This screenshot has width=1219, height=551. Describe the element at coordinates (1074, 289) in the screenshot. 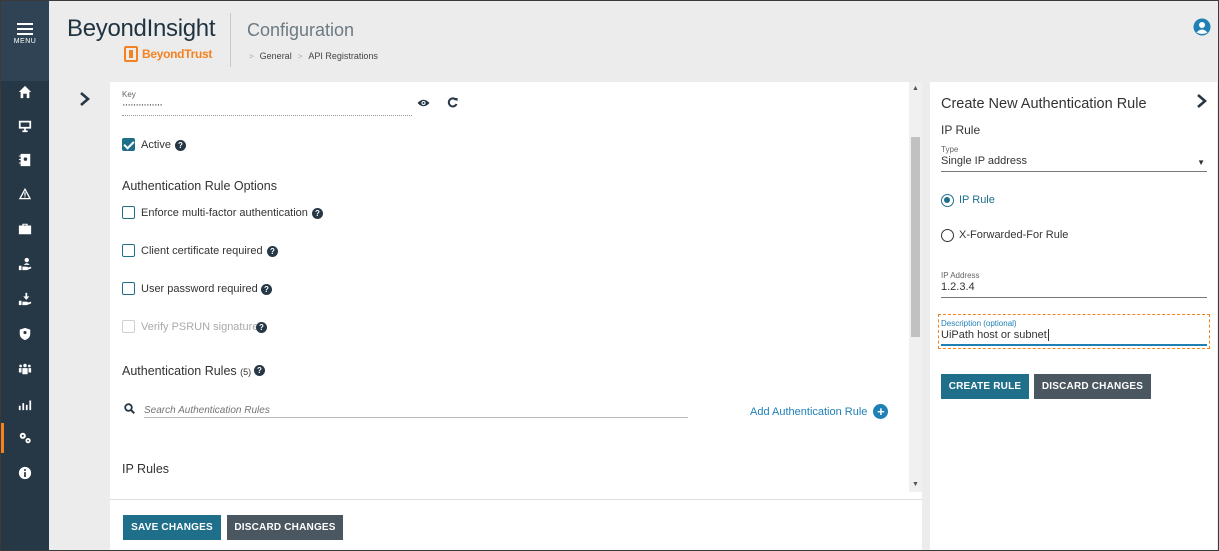

I see `ip-address-input: 1.2.3.4` at that location.